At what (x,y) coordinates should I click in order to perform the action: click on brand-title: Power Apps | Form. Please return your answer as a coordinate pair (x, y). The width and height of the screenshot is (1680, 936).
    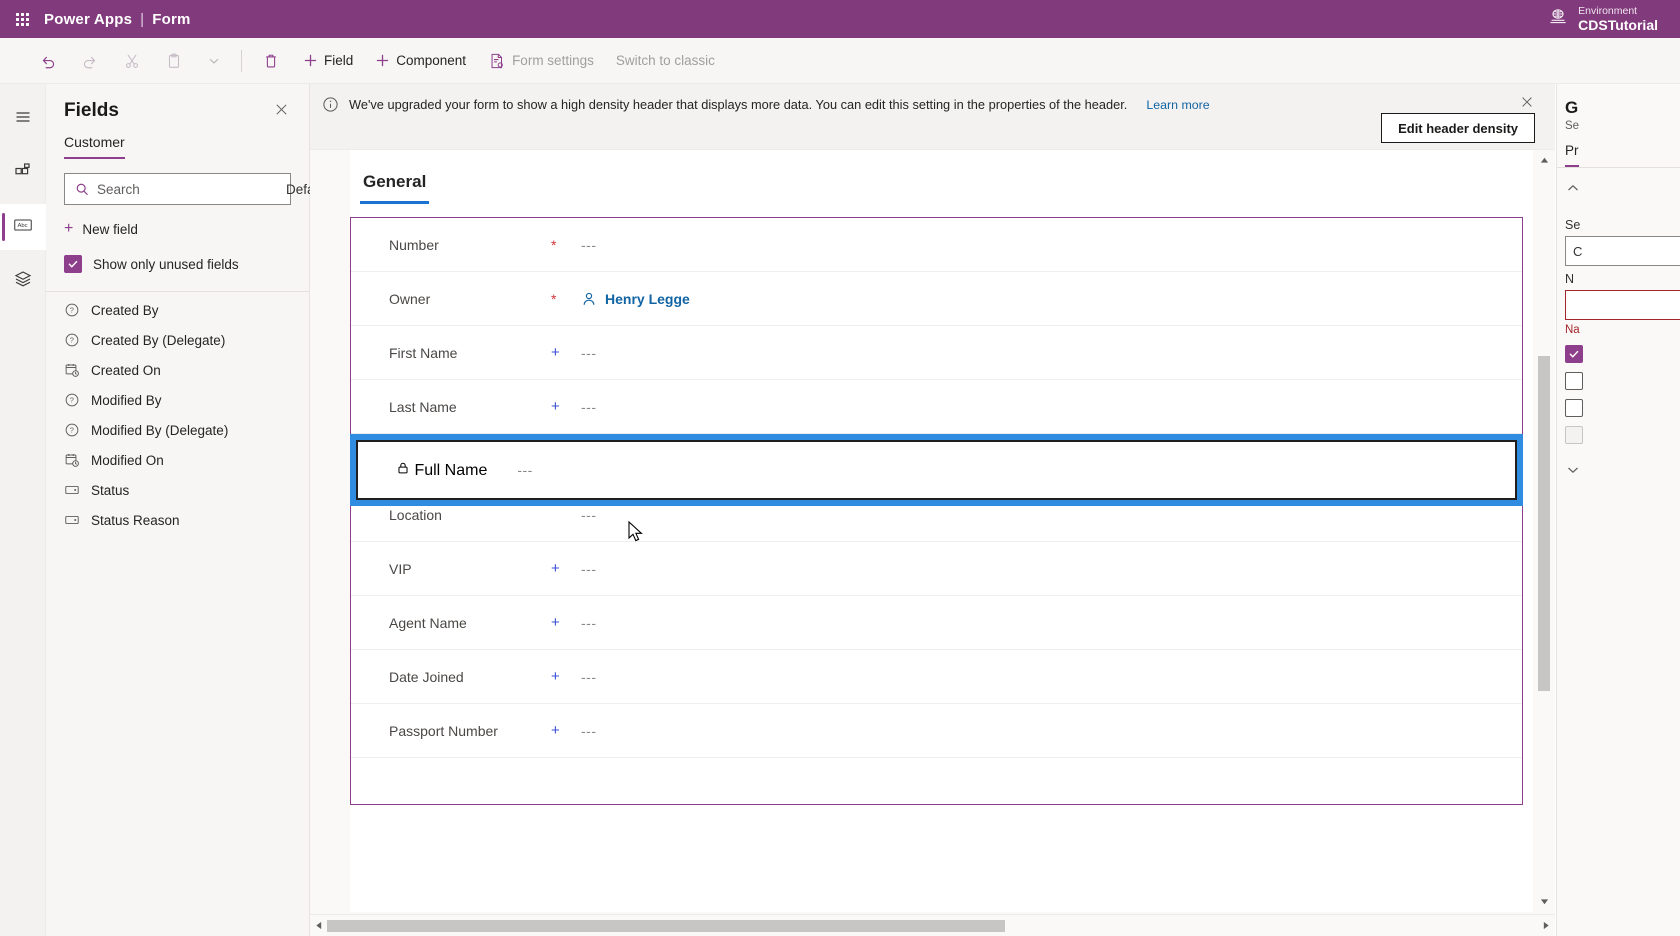
    Looking at the image, I should click on (117, 19).